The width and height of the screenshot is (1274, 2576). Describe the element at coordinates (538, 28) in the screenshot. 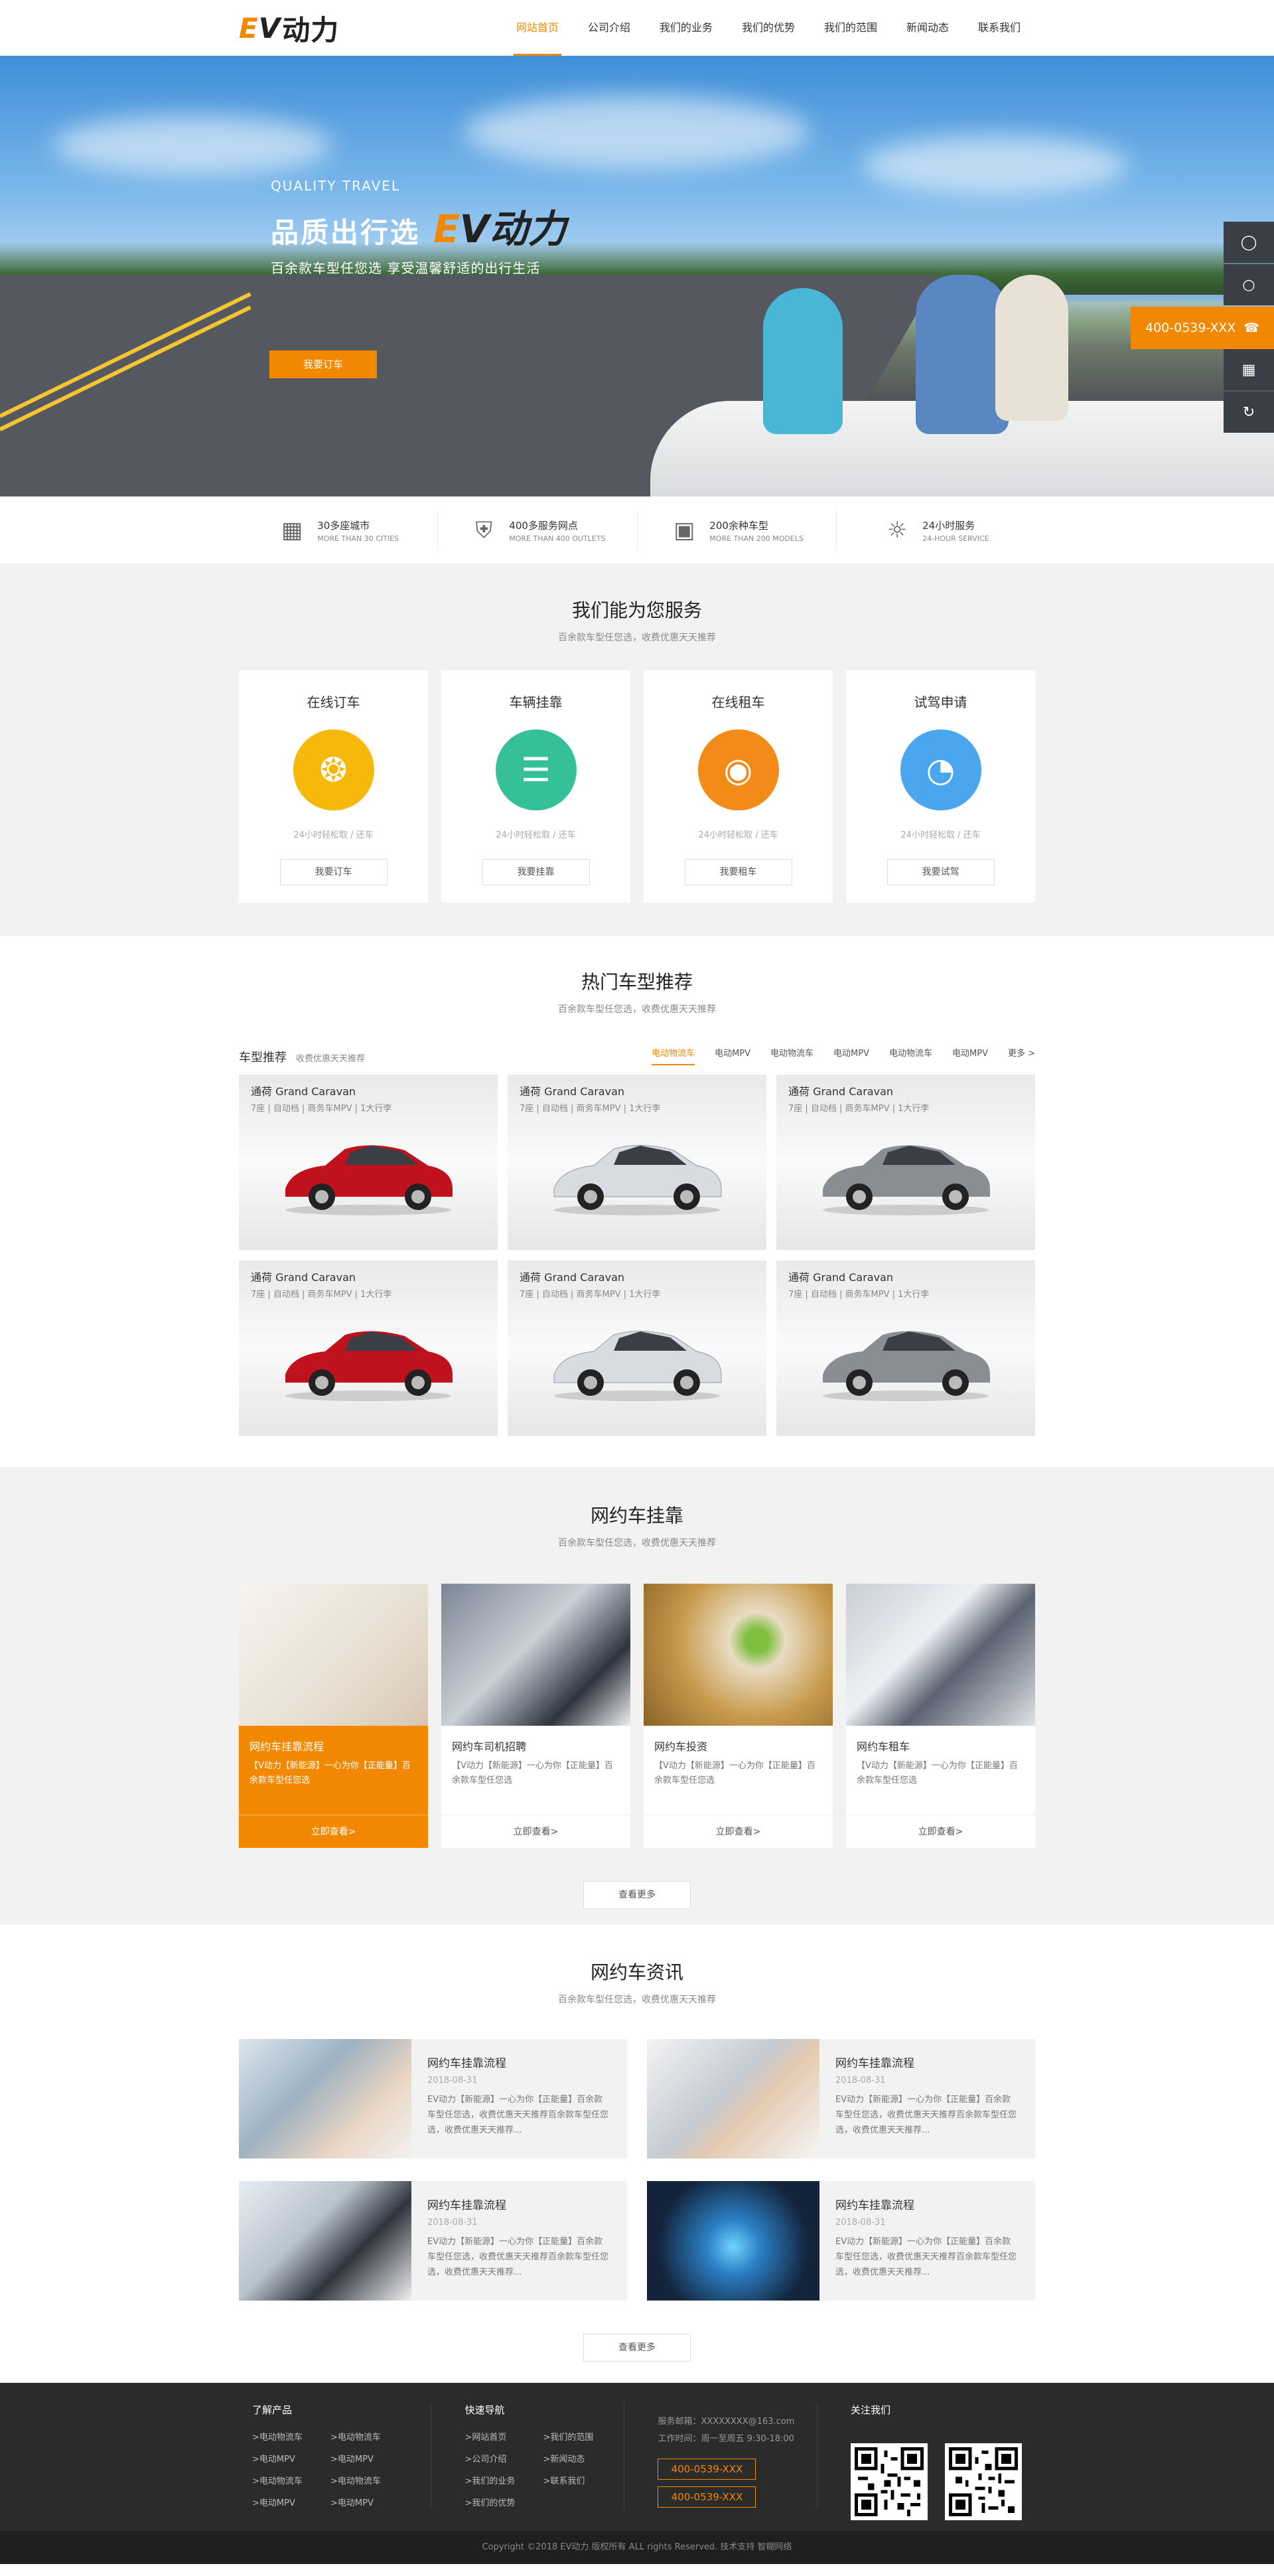

I see `nav-home: 网站首页` at that location.